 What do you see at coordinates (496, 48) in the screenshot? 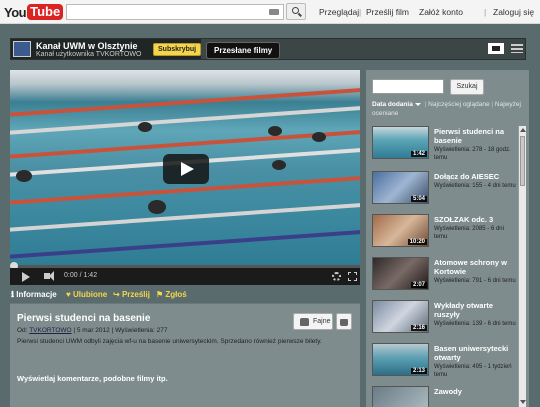
I see `player-view-icon` at bounding box center [496, 48].